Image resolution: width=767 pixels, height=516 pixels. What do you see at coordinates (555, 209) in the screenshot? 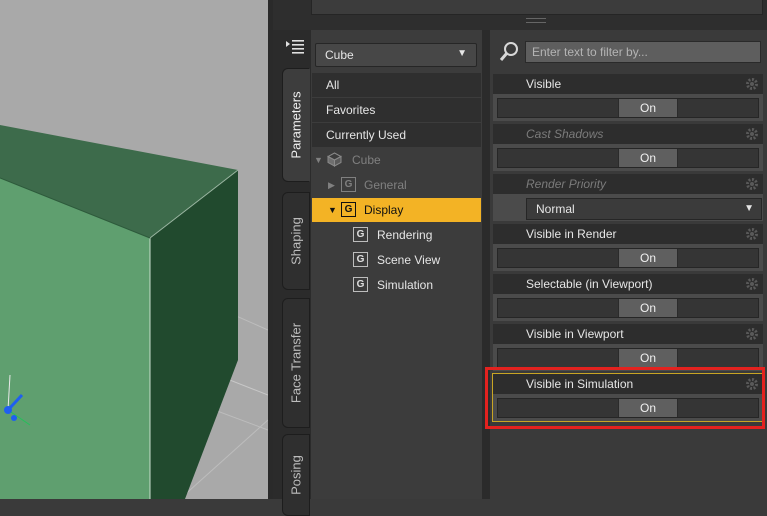
I see `dropdown-value: Normal` at bounding box center [555, 209].